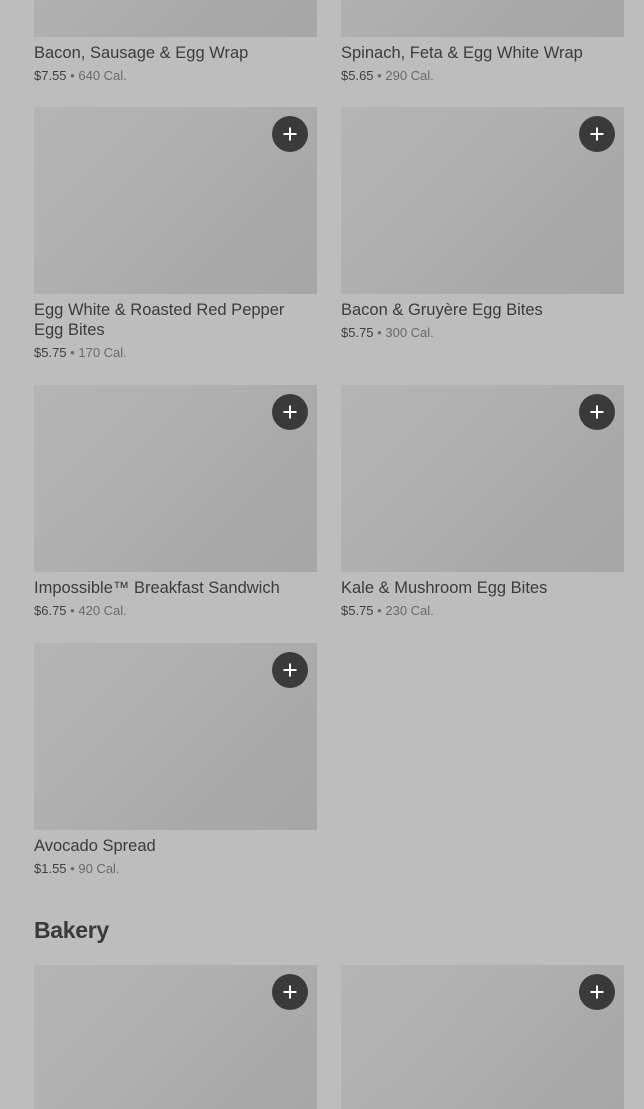 The width and height of the screenshot is (644, 1109). I want to click on item-name: Bacon & Gruyère Egg Bites, so click(442, 310).